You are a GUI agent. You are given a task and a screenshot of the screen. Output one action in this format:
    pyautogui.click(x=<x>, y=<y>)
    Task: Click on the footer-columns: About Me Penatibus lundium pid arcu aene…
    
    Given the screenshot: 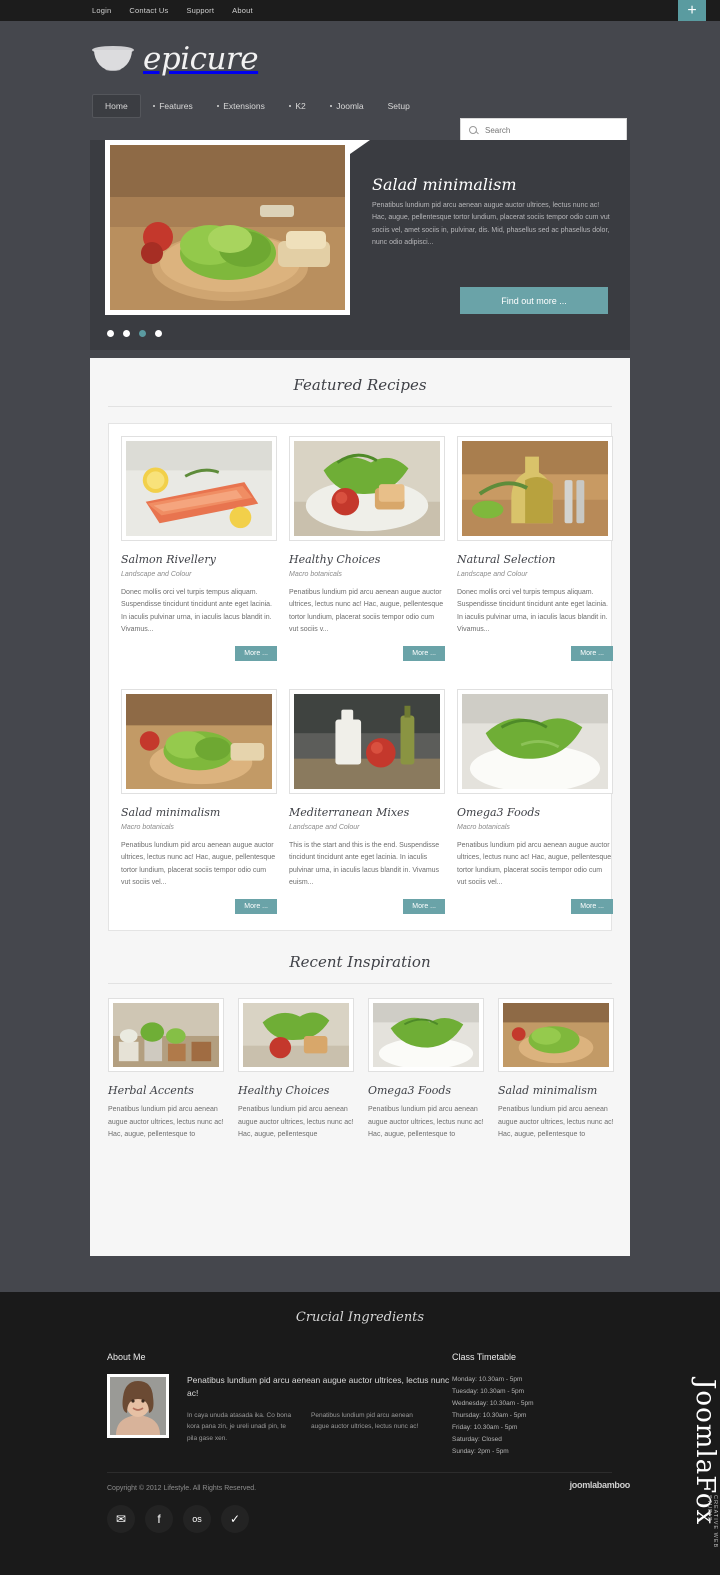 What is the action you would take?
    pyautogui.click(x=362, y=1405)
    